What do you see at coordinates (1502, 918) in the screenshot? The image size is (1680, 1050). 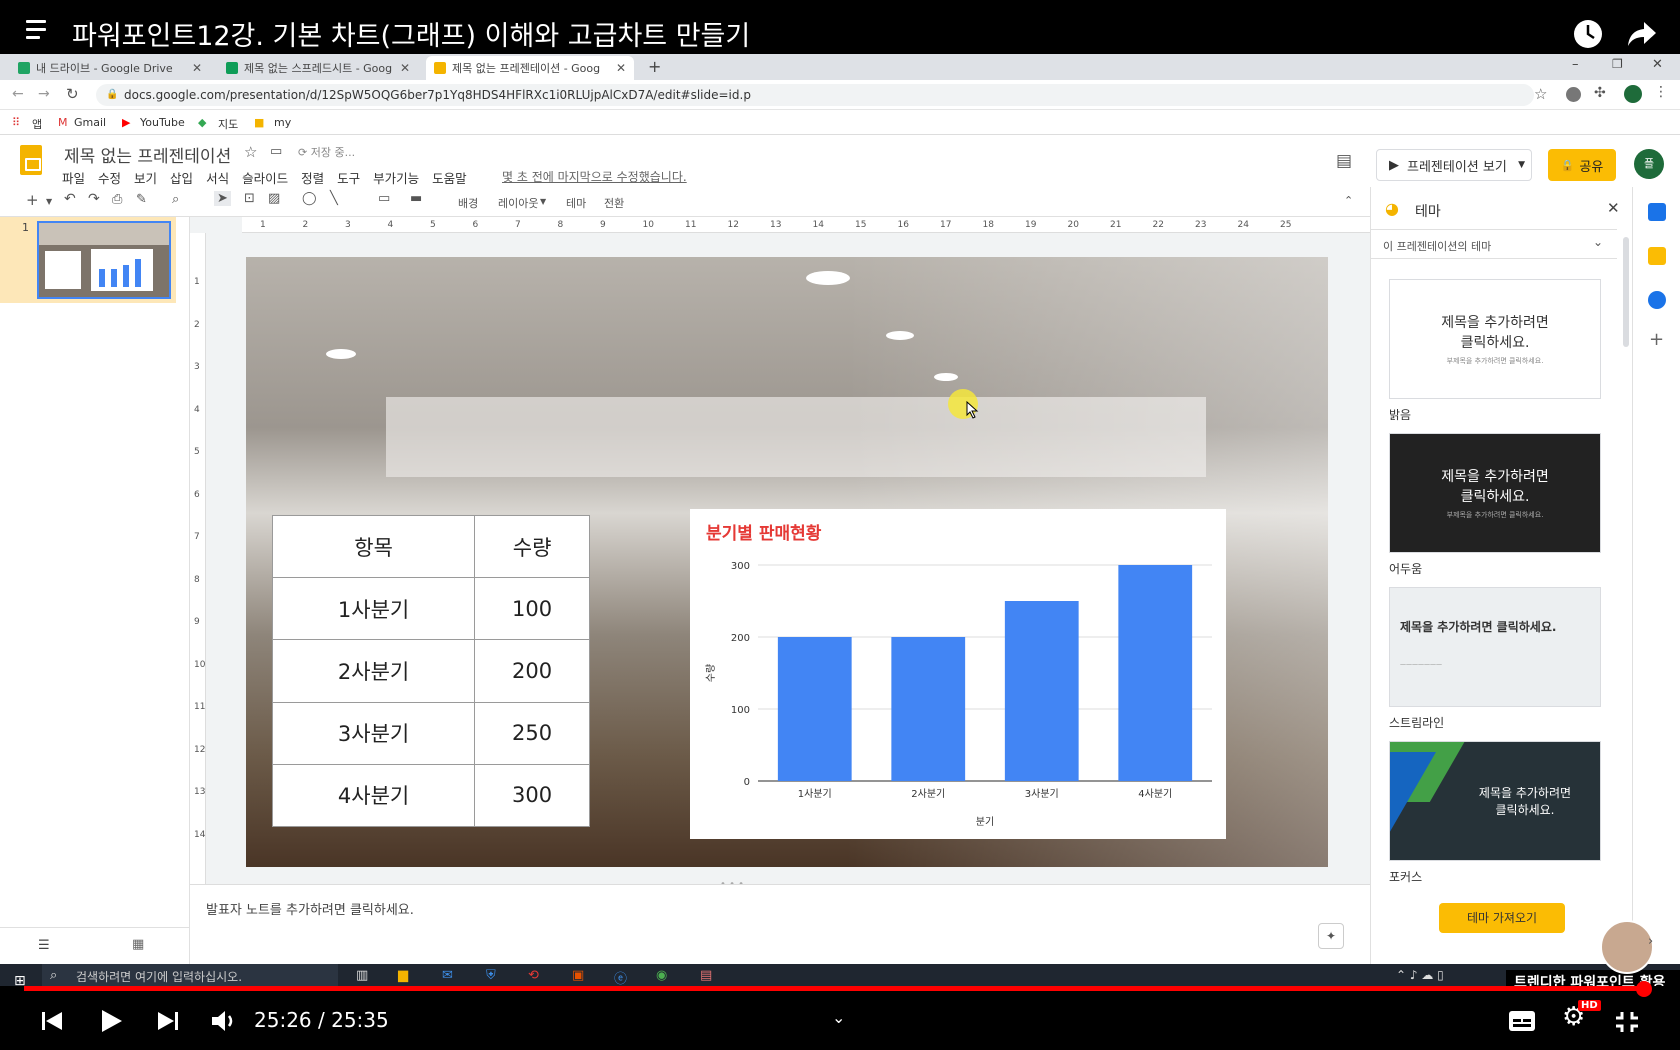 I see `import-theme-button: 테마 가져오기` at bounding box center [1502, 918].